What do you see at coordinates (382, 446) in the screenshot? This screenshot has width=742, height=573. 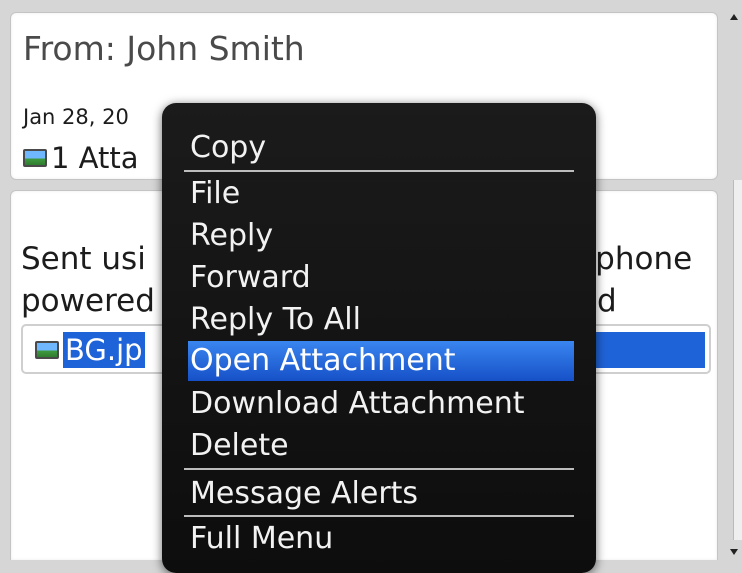 I see `menu-item-delete: Delete` at bounding box center [382, 446].